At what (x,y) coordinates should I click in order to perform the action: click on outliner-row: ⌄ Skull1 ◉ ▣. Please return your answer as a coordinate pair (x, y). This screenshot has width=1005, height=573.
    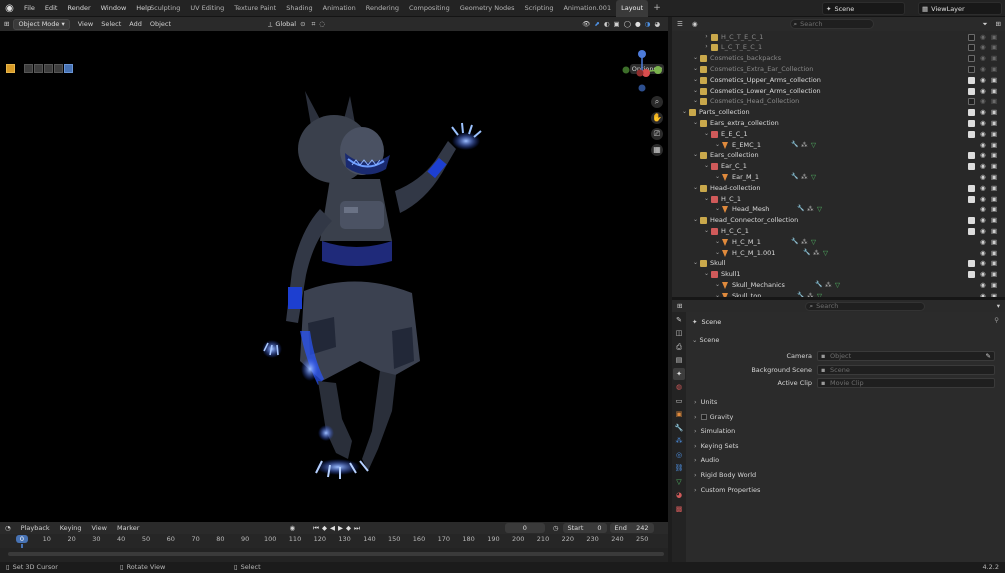
    Looking at the image, I should click on (838, 274).